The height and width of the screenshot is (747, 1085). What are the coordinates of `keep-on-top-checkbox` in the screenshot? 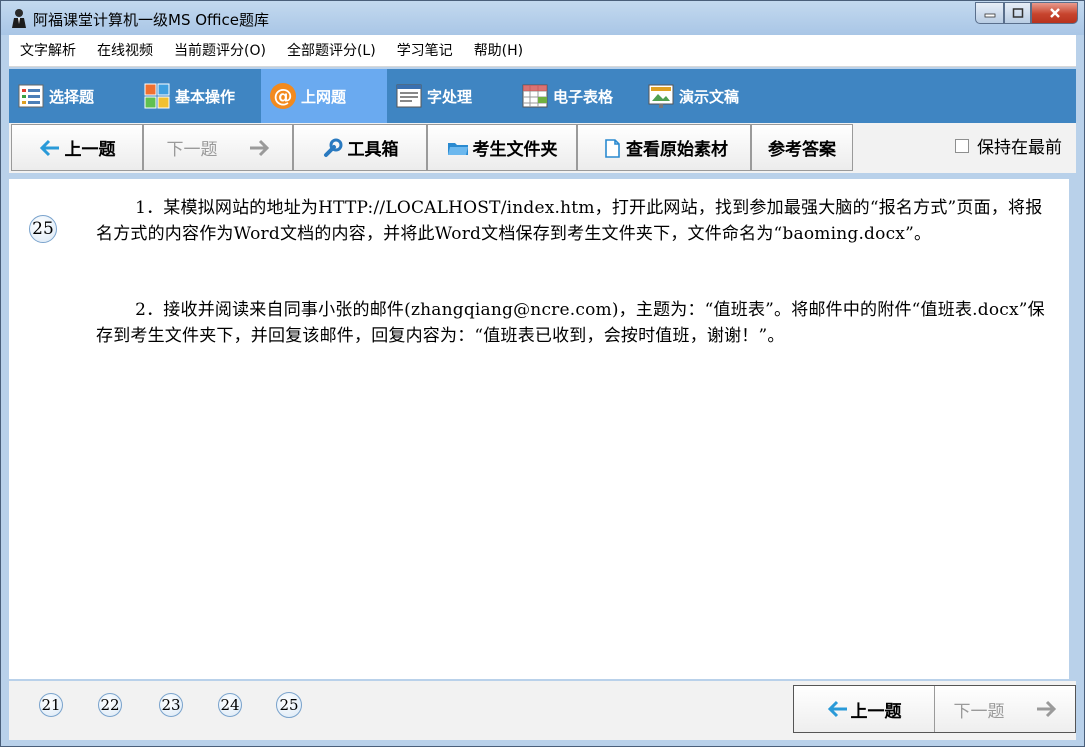 It's located at (962, 145).